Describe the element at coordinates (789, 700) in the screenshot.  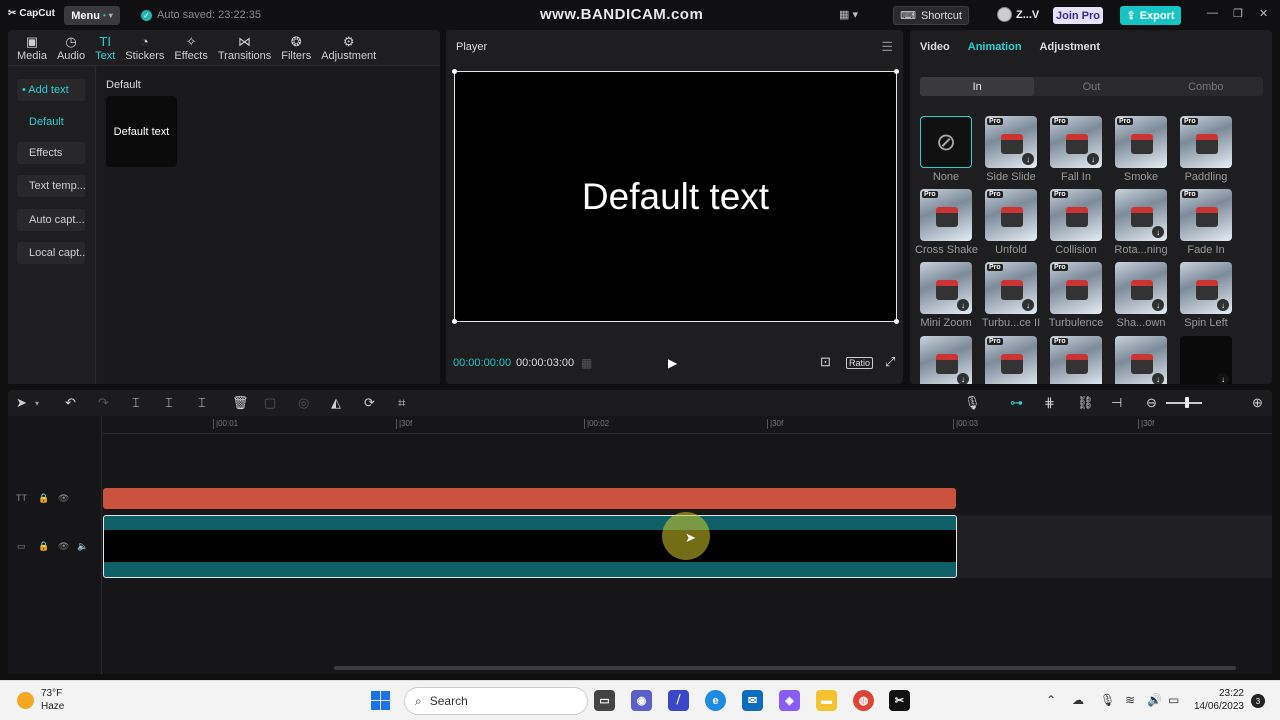
I see `copilot-icon: ◈` at that location.